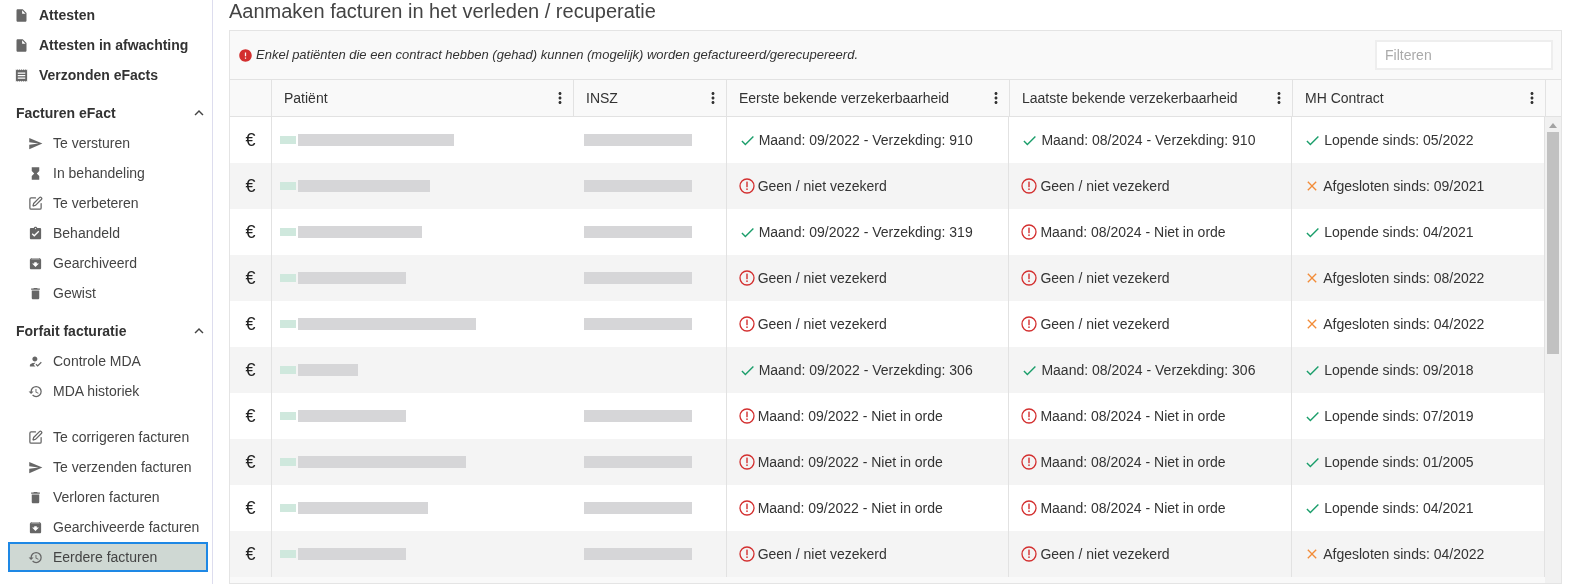 Image resolution: width=1573 pixels, height=584 pixels. What do you see at coordinates (306, 98) in the screenshot?
I see `column-header: Patiënt` at bounding box center [306, 98].